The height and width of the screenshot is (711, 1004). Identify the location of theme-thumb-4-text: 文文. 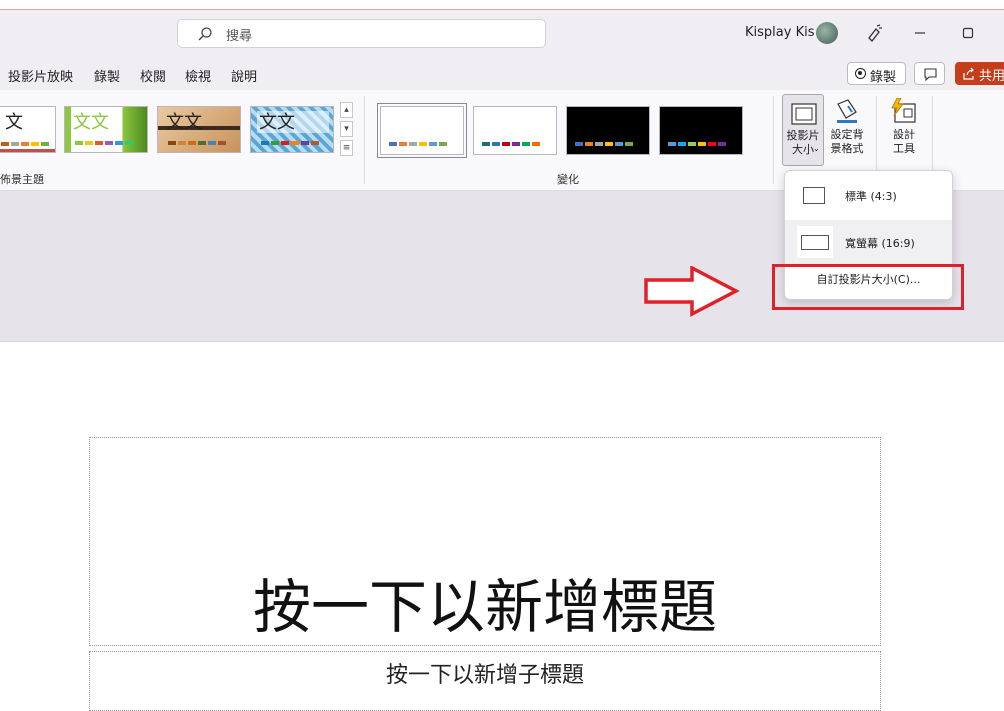
(277, 122).